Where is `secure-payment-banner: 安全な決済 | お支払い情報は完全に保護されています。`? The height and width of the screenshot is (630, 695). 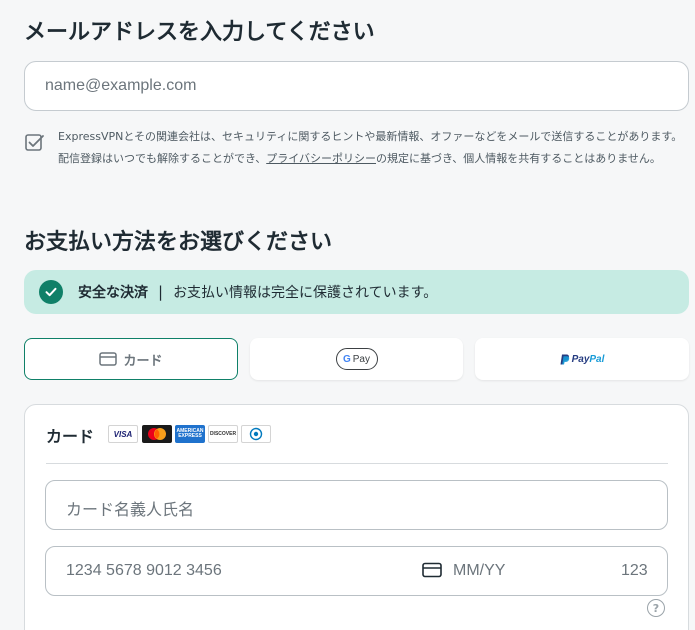
secure-payment-banner: 安全な決済 | お支払い情報は完全に保護されています。 is located at coordinates (356, 292).